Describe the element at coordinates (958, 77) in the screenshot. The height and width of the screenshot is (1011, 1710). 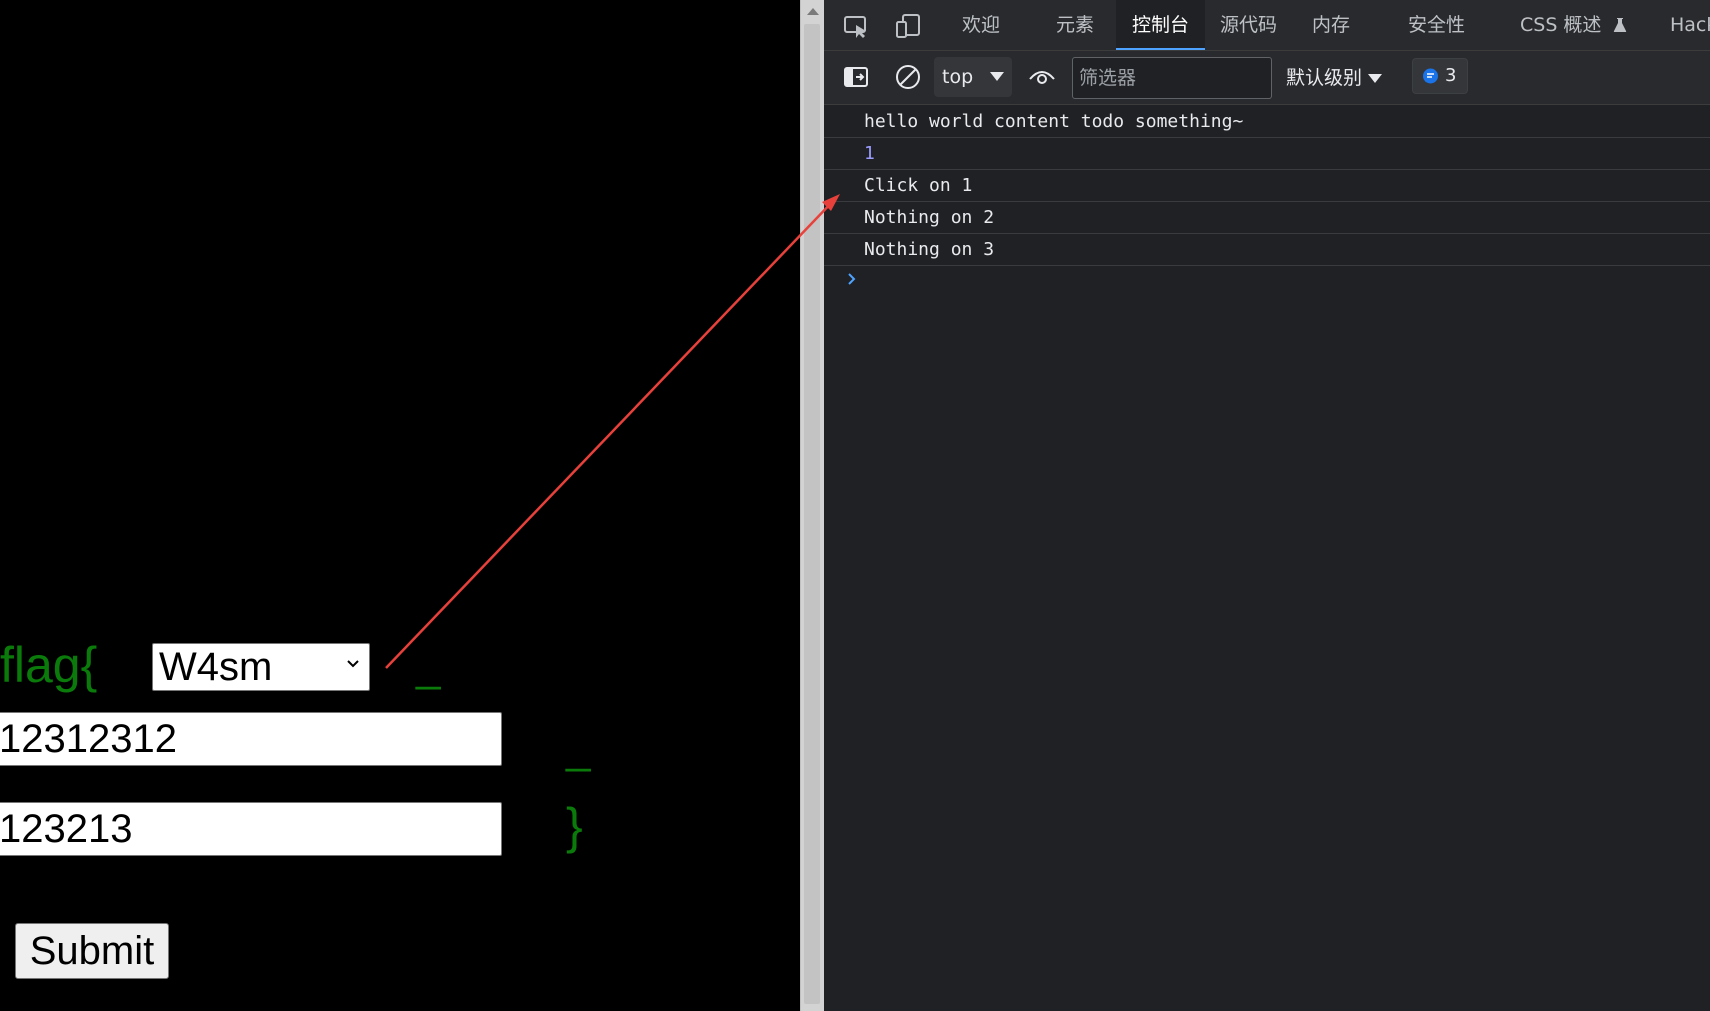
I see `context-selector-value: top` at that location.